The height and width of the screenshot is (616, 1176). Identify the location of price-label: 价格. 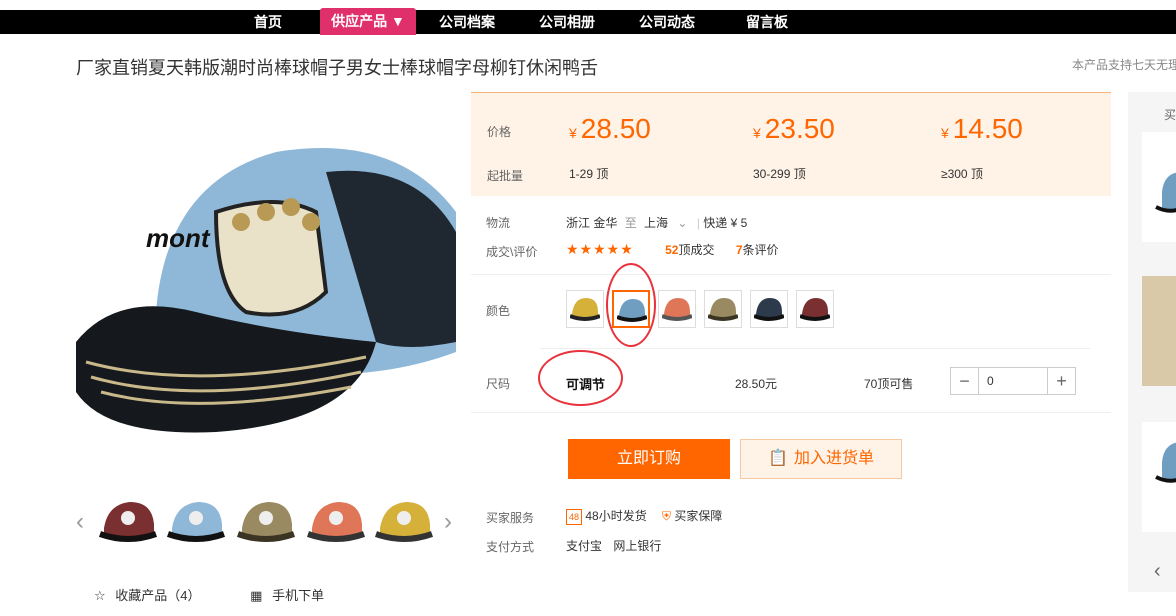
(499, 132).